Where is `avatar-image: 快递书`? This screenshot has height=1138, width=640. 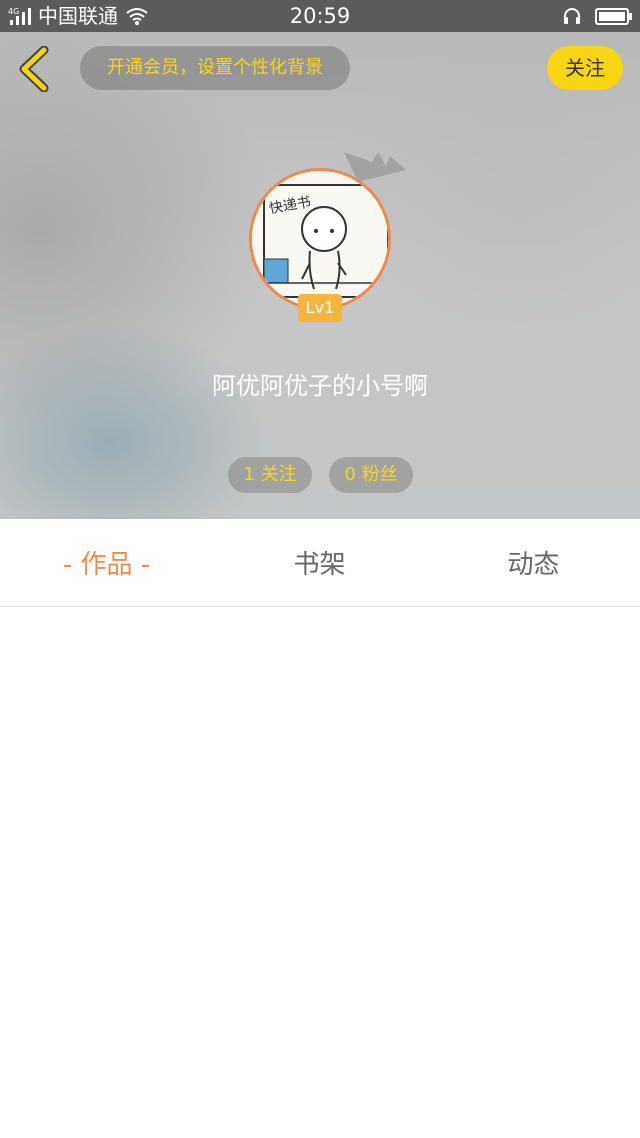 avatar-image: 快递书 is located at coordinates (320, 239).